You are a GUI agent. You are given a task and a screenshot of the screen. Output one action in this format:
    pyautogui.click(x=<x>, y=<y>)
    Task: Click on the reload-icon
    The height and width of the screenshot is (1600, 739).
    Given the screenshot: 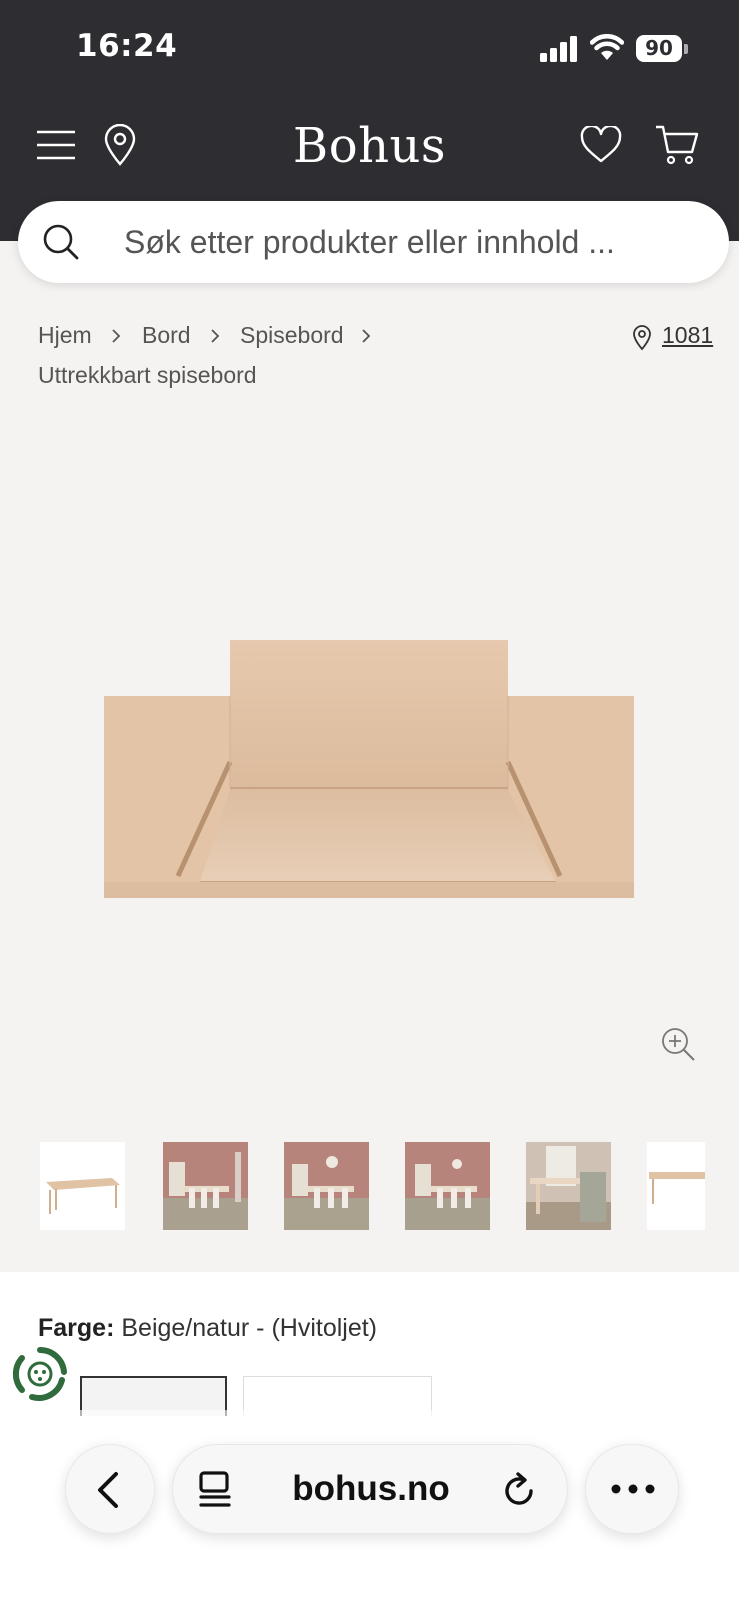 What is the action you would take?
    pyautogui.click(x=519, y=1490)
    